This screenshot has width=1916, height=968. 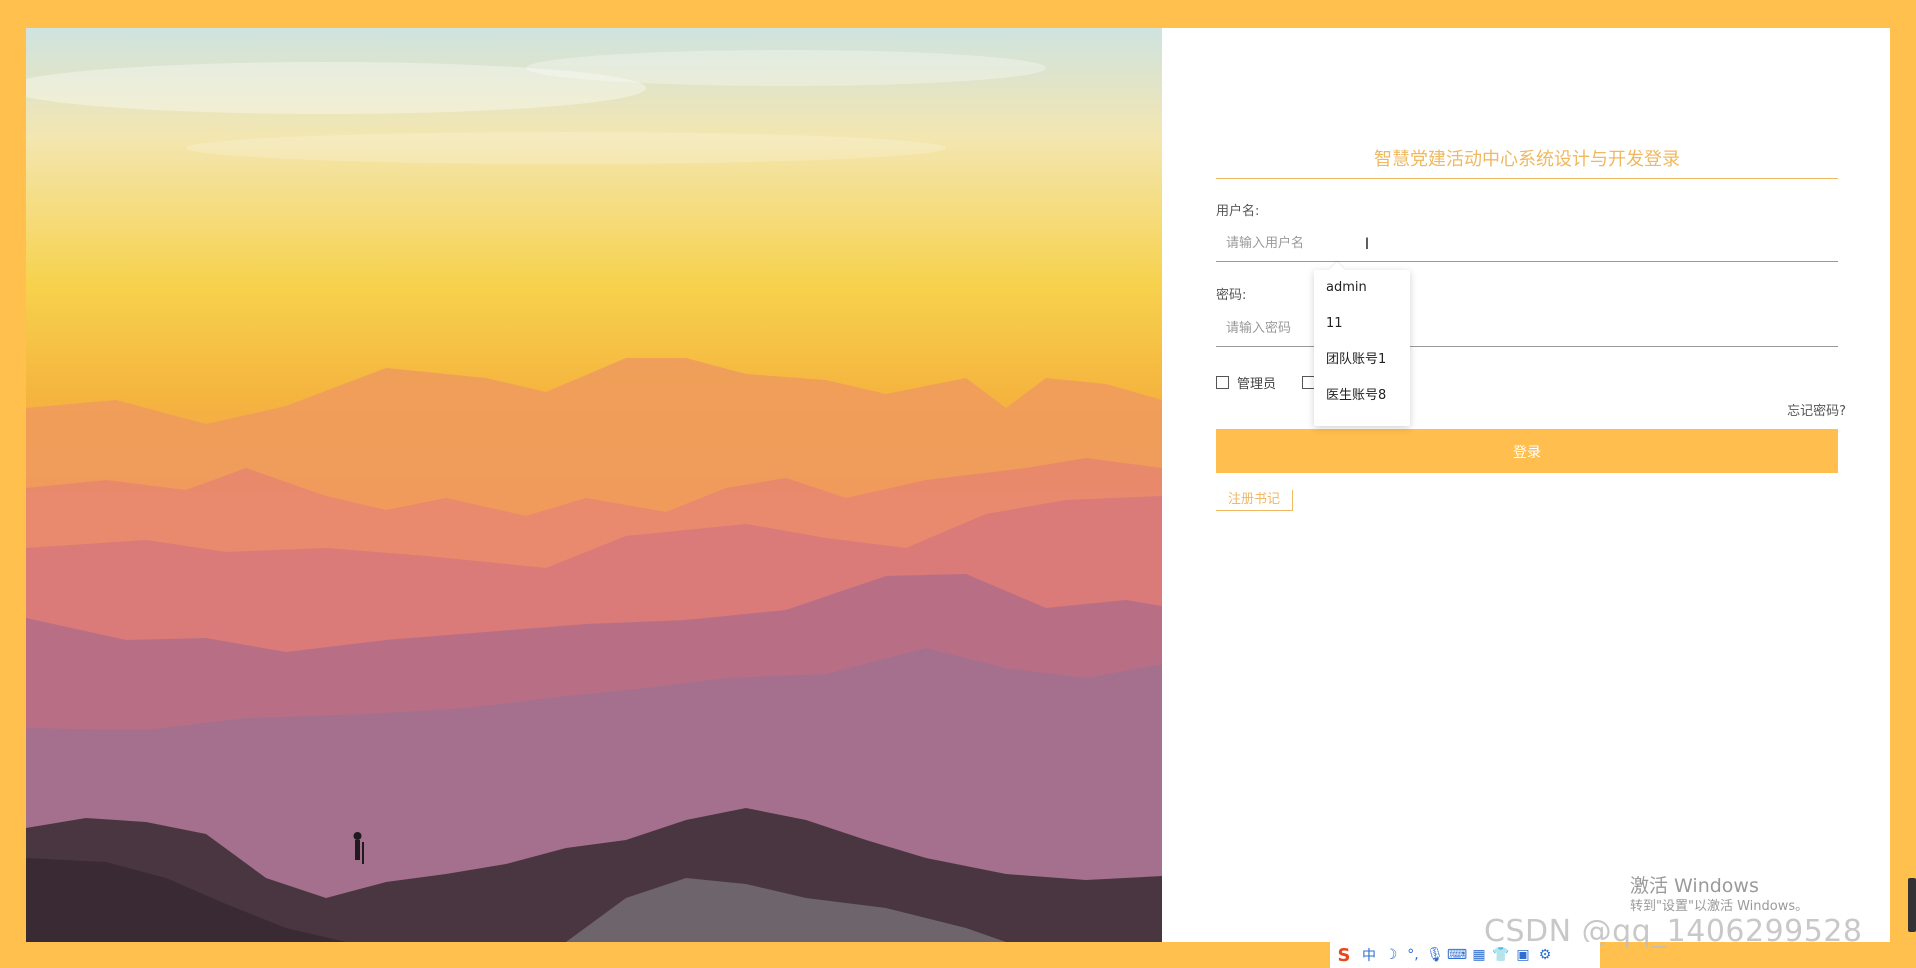 What do you see at coordinates (1257, 384) in the screenshot?
I see `role-admin-label: 管理员` at bounding box center [1257, 384].